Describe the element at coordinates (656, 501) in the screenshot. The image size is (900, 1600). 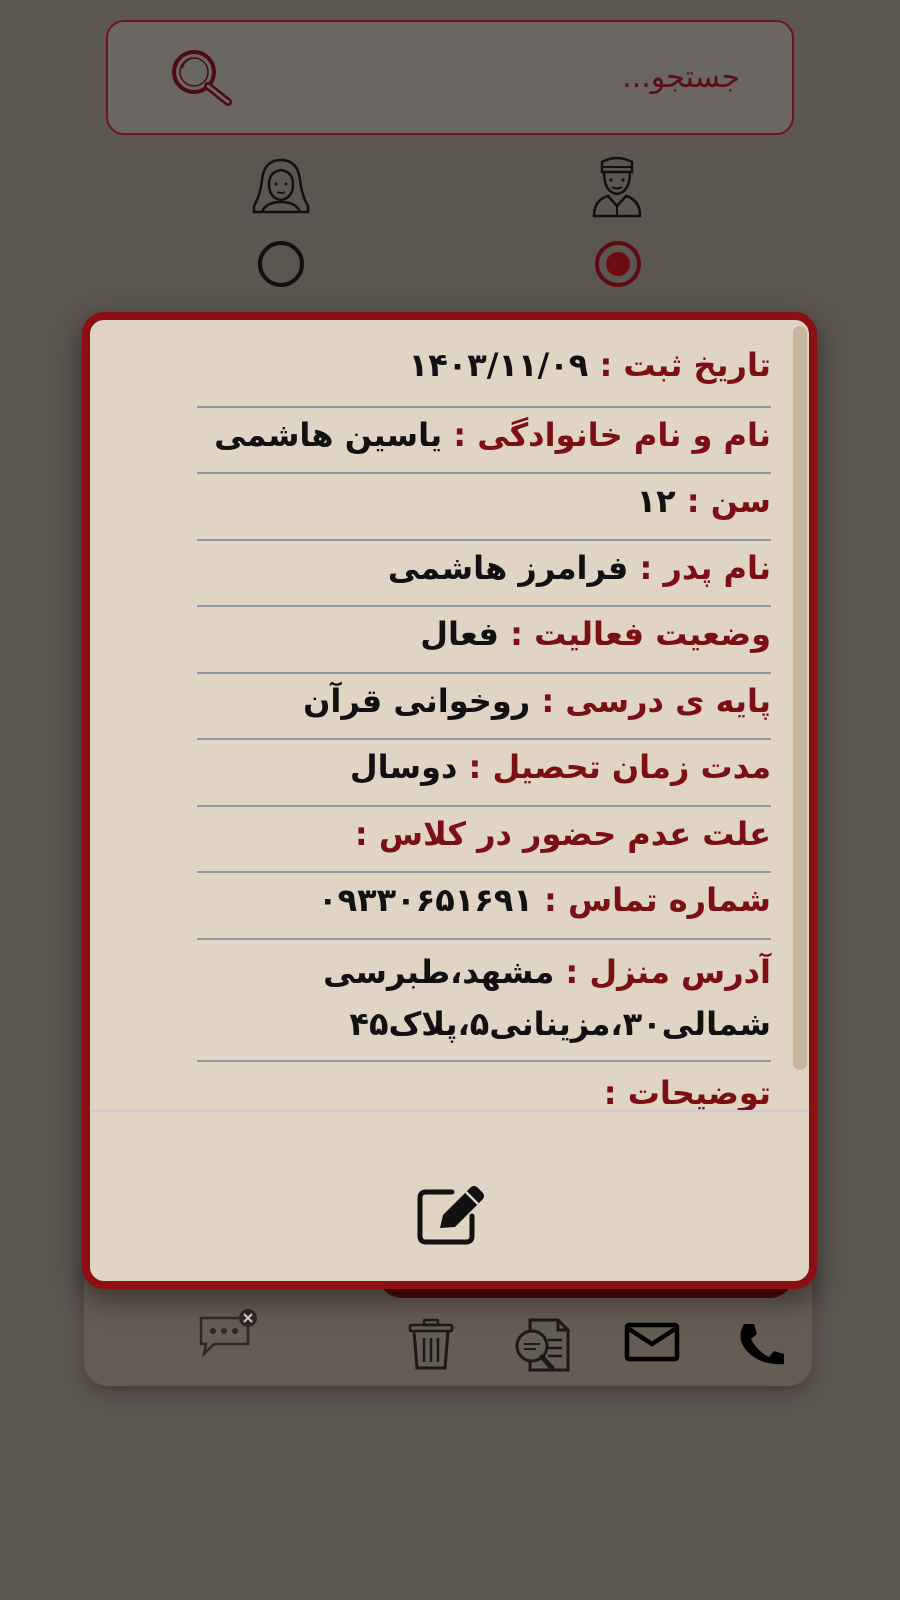
I see `detail-value: ۱۲` at that location.